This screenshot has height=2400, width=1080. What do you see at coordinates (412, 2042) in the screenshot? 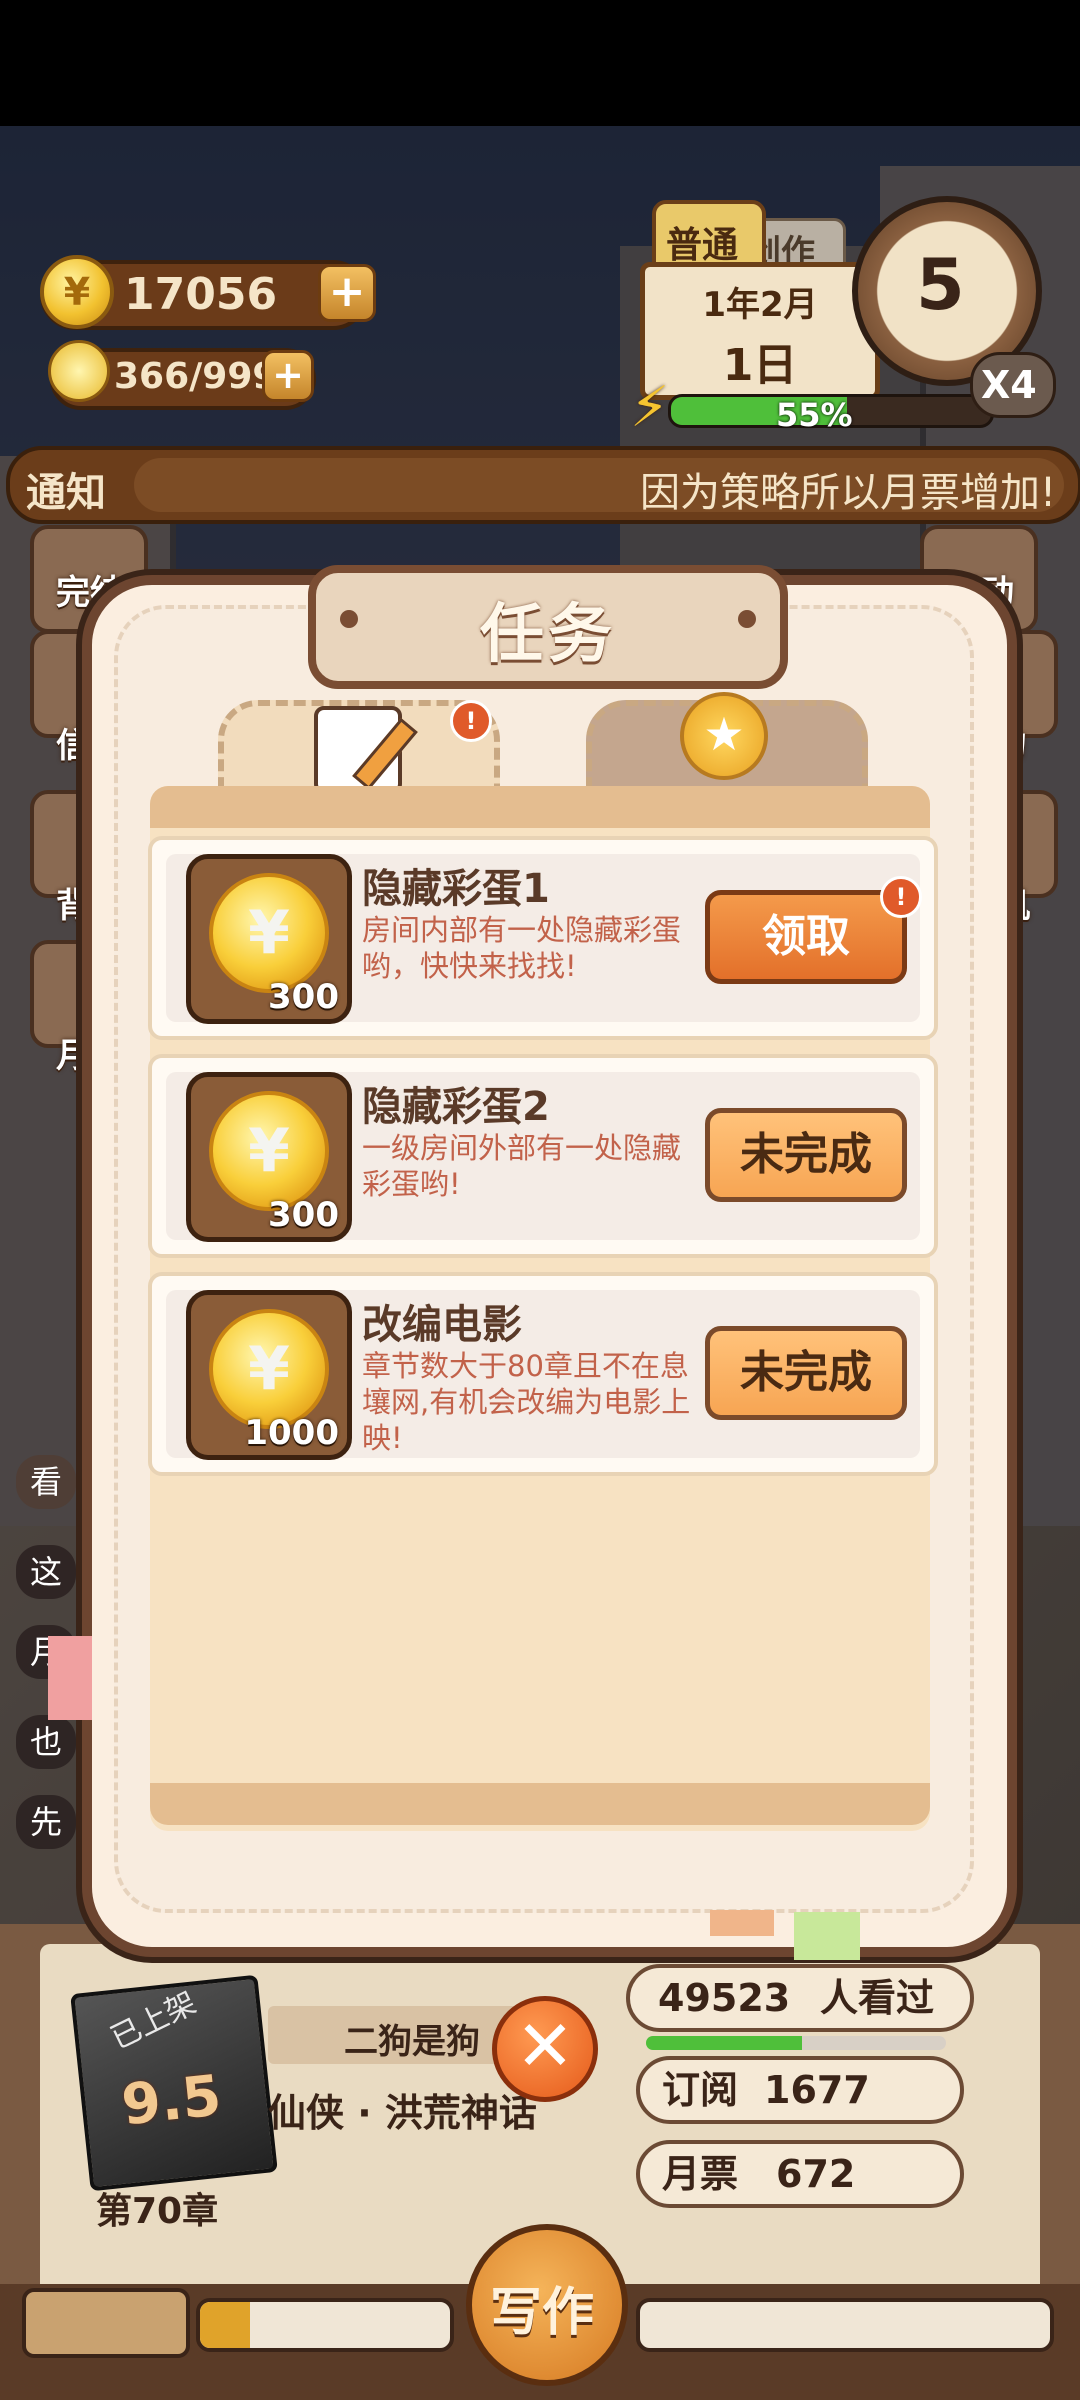
I see `book-author: 二狗是狗` at bounding box center [412, 2042].